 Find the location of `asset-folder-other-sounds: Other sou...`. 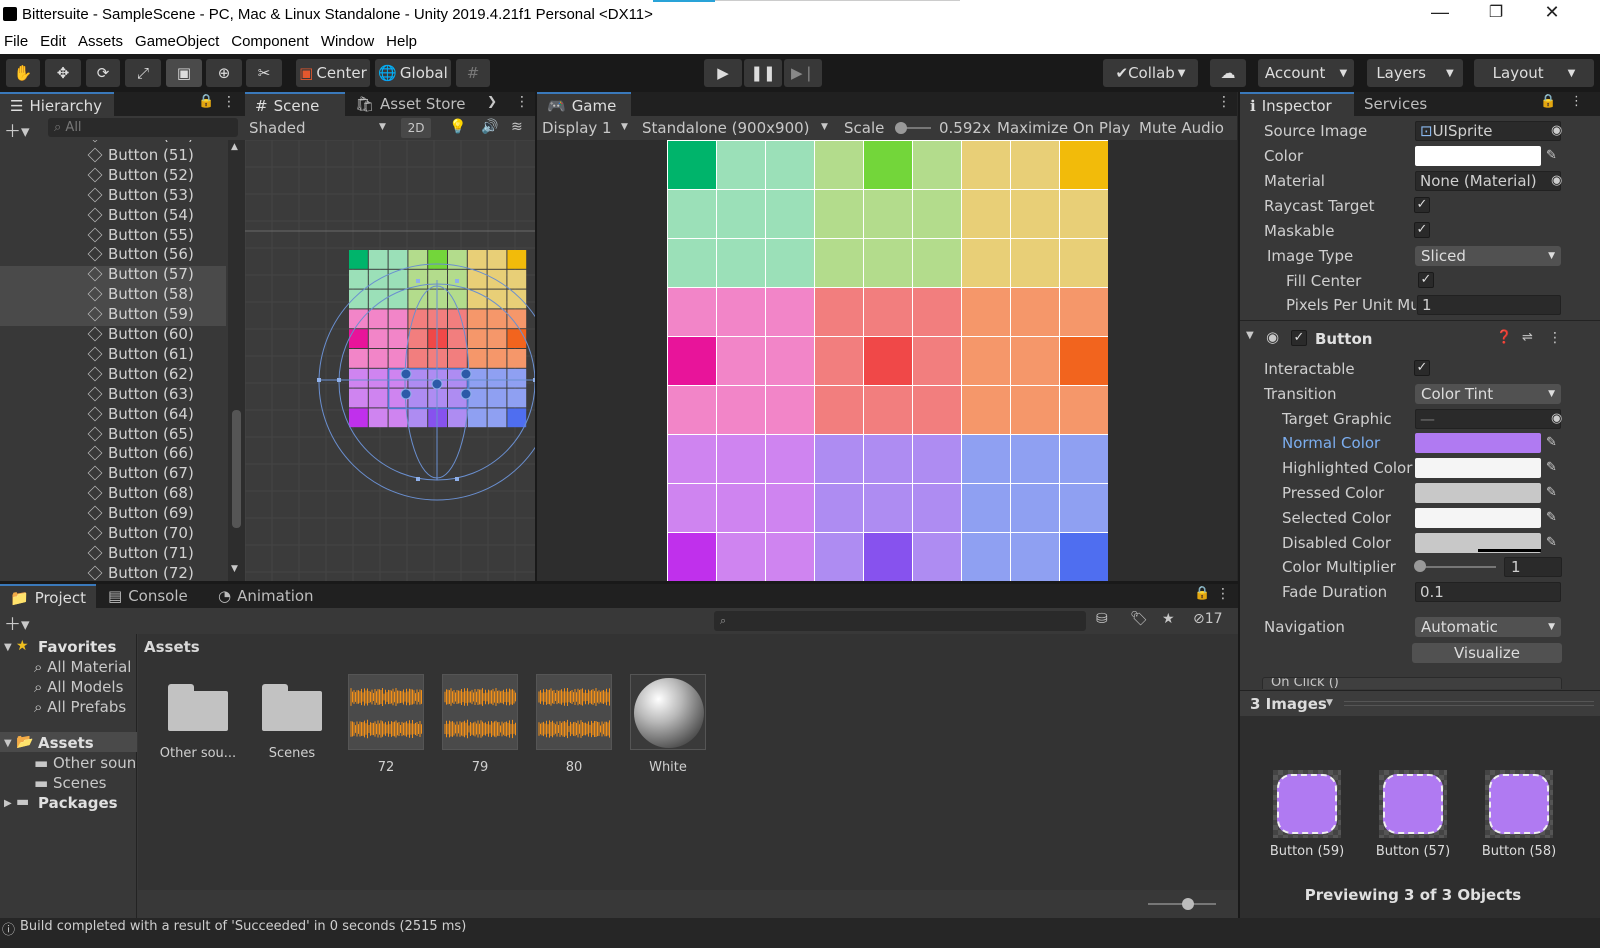

asset-folder-other-sounds: Other sou... is located at coordinates (198, 715).